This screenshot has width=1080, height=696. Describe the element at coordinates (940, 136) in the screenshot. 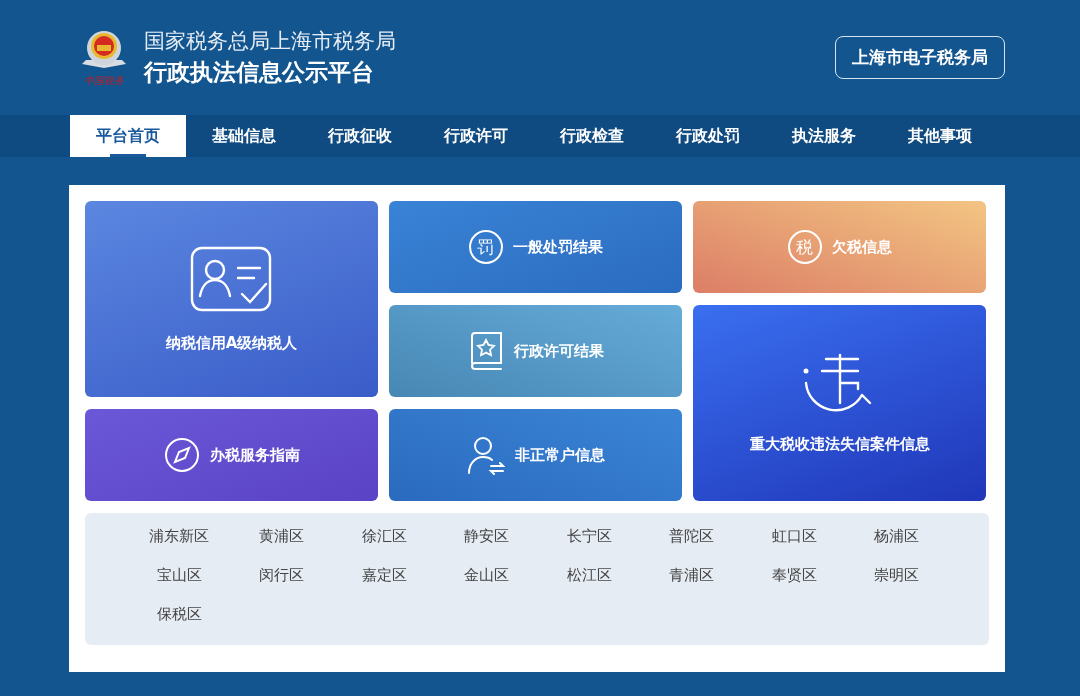

I see `nav-tab: 其他事项` at that location.